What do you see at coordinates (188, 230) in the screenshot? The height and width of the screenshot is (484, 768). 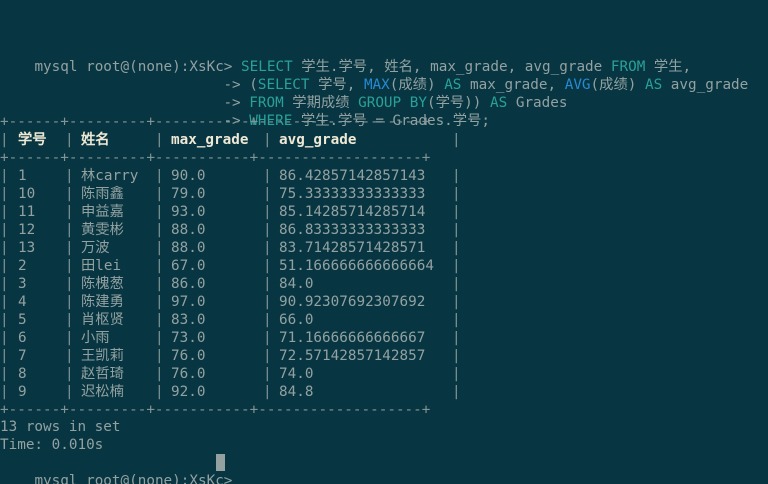 I see `table-cell: 88.0` at bounding box center [188, 230].